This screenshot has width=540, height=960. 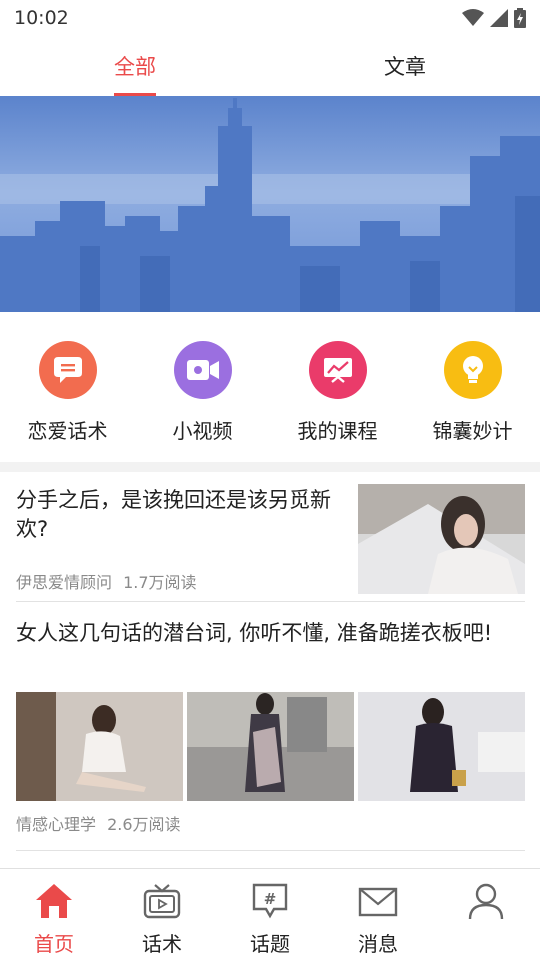 I want to click on wifi-icon, so click(x=473, y=17).